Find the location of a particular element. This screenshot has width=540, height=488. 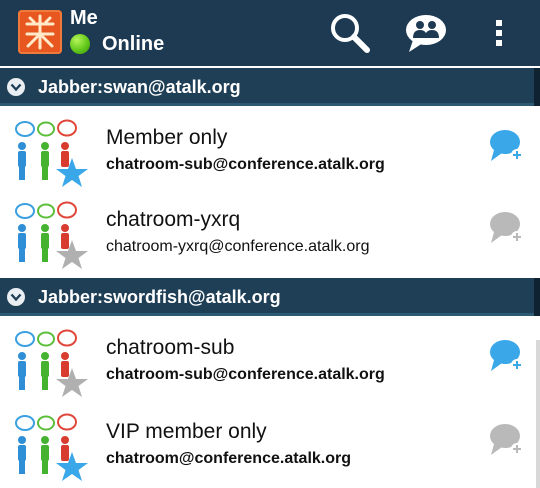

chat-rooms-button is located at coordinates (426, 33).